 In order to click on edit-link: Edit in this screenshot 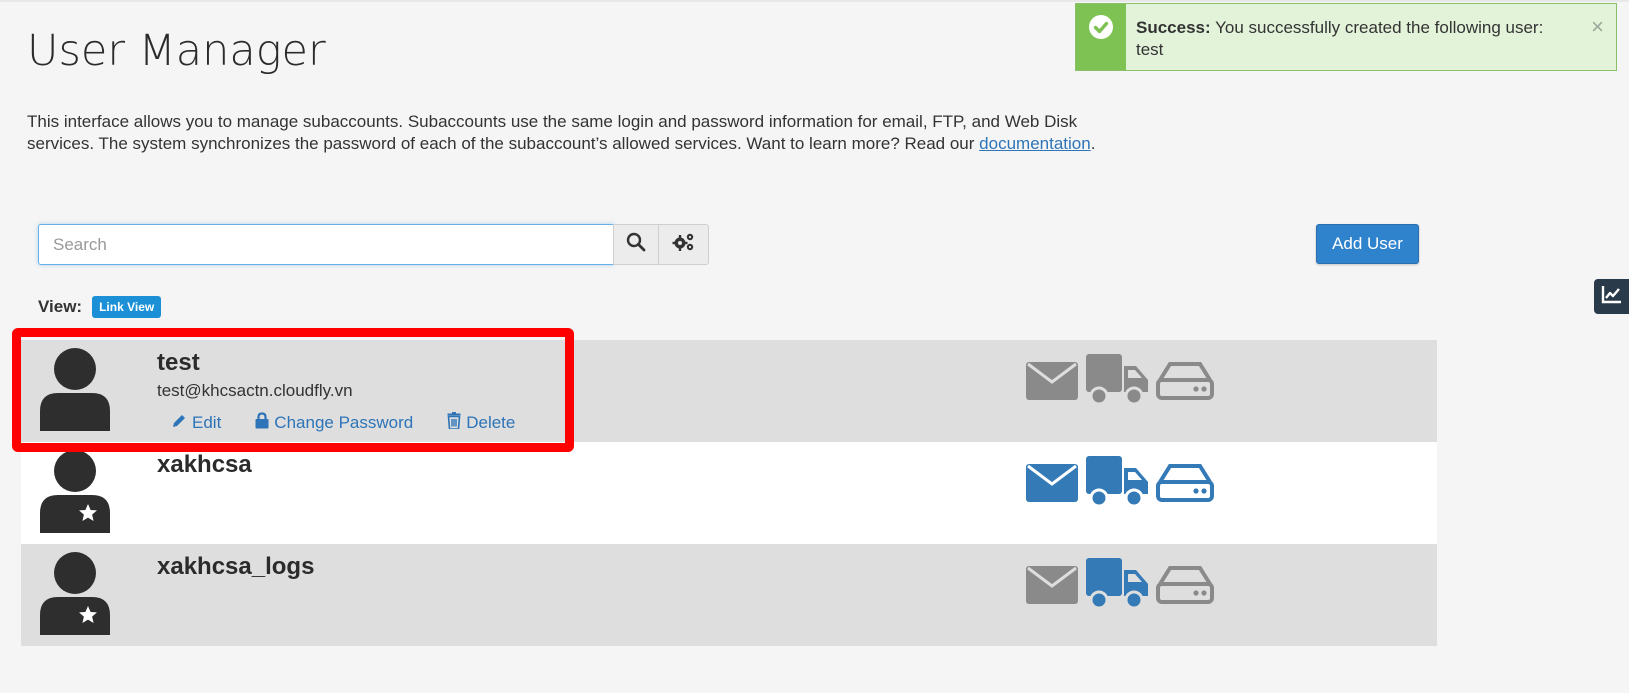, I will do `click(196, 423)`.